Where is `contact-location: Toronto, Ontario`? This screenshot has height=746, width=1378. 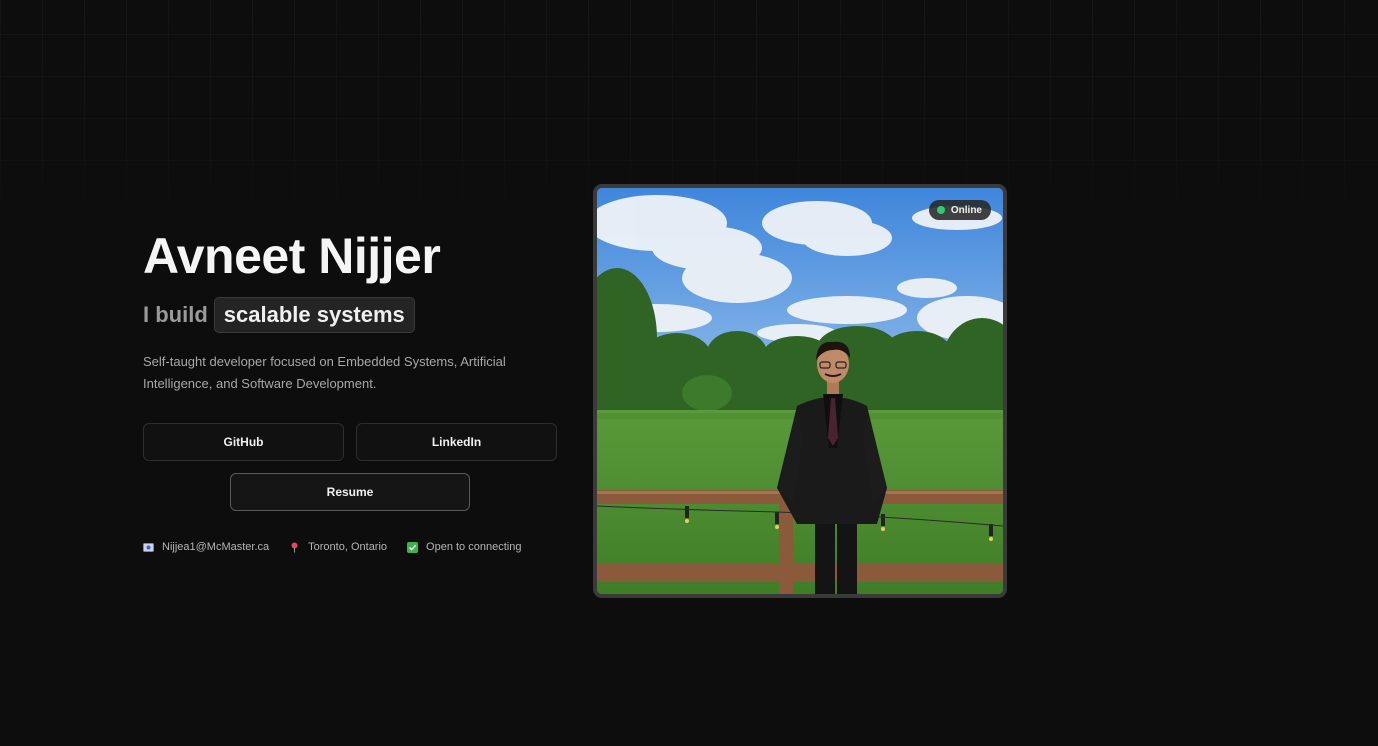 contact-location: Toronto, Ontario is located at coordinates (338, 547).